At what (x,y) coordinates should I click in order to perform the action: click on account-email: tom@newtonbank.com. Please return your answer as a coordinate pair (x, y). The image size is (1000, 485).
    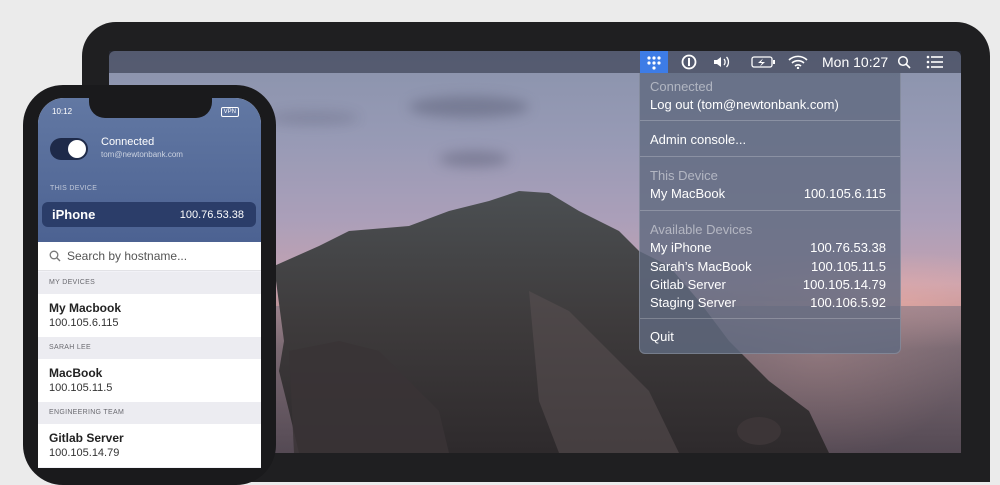
    Looking at the image, I should click on (142, 154).